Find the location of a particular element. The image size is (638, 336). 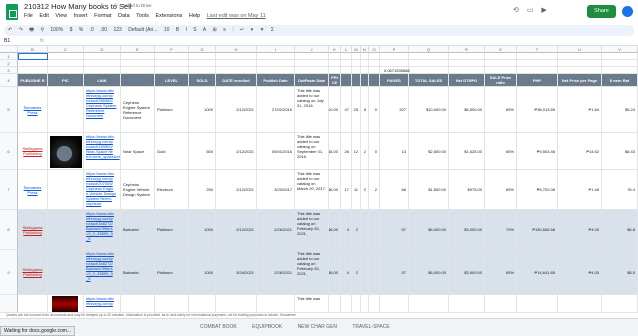

table-cell: 65% is located at coordinates (501, 151).